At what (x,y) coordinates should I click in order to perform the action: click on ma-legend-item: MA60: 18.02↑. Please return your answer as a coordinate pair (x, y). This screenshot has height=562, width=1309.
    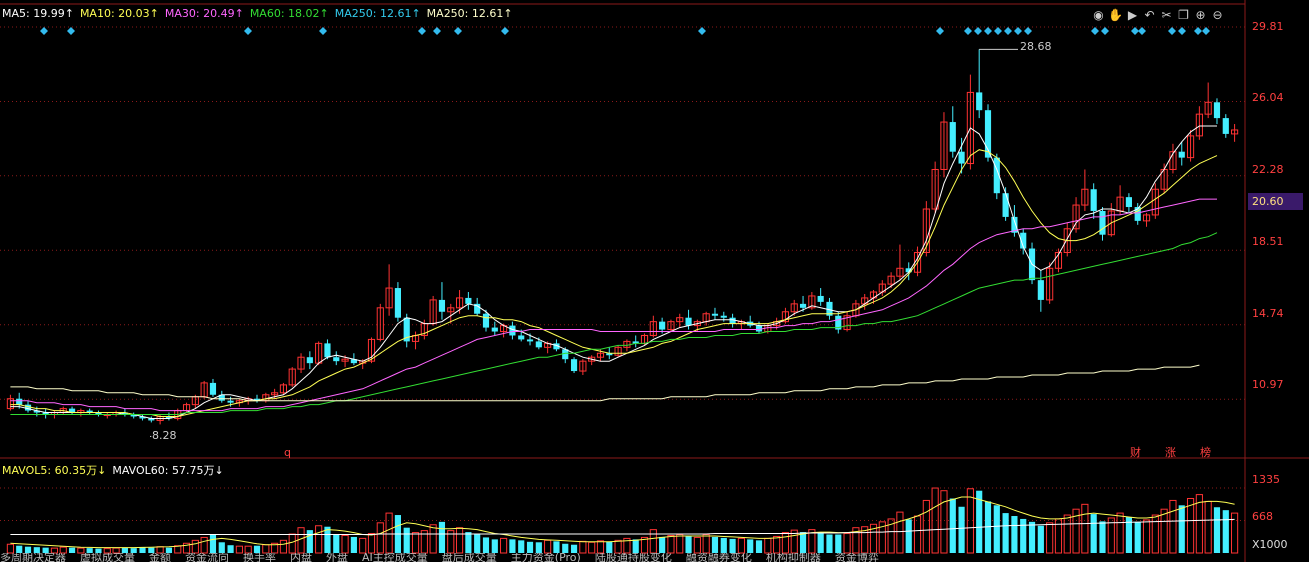
    Looking at the image, I should click on (289, 13).